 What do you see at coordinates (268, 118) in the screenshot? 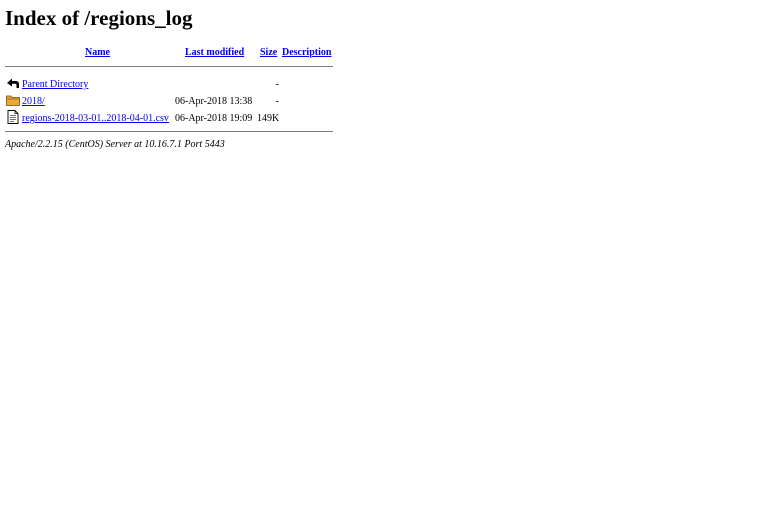
I see `size-value: 149K` at bounding box center [268, 118].